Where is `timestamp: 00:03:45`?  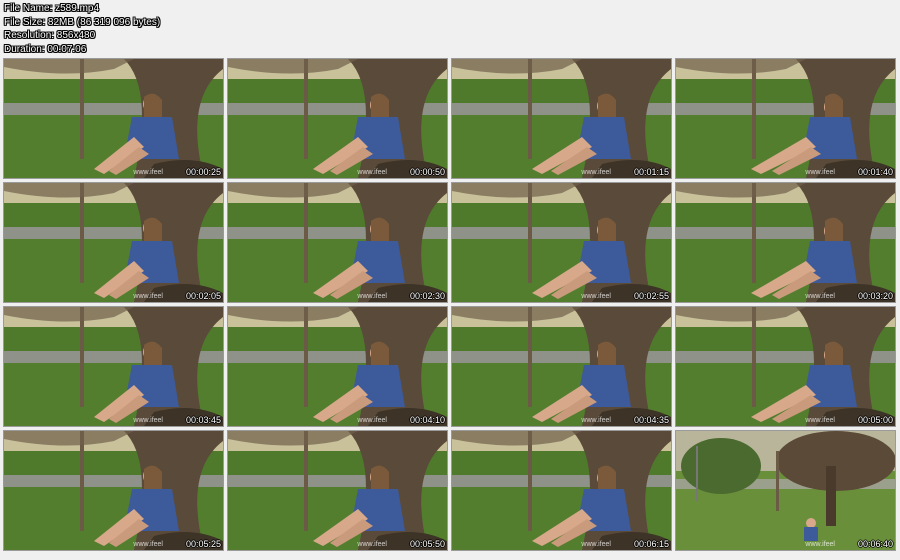 timestamp: 00:03:45 is located at coordinates (203, 420).